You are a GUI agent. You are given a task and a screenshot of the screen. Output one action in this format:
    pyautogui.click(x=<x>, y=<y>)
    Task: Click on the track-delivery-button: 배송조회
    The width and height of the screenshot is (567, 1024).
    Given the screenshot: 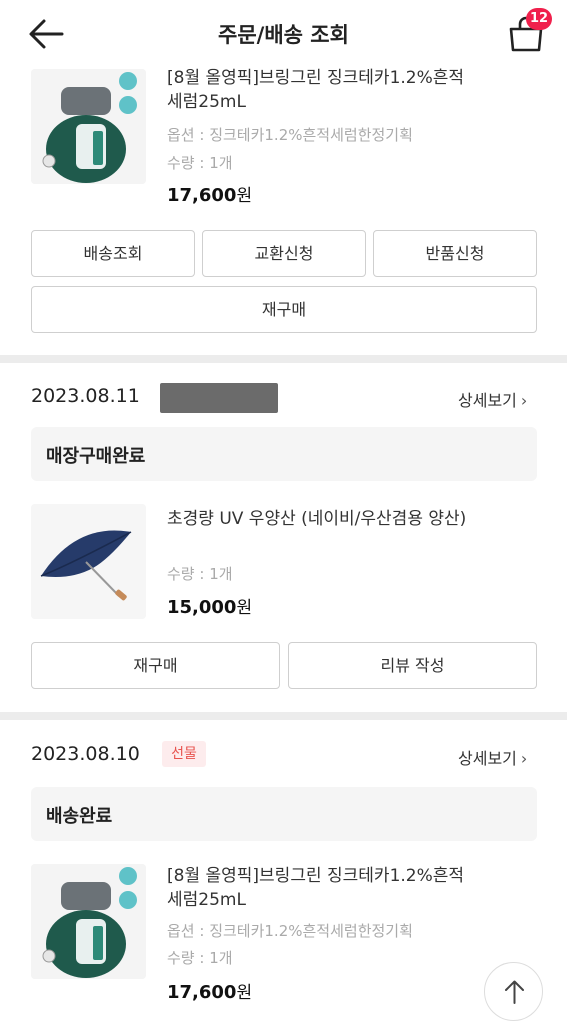 What is the action you would take?
    pyautogui.click(x=113, y=253)
    